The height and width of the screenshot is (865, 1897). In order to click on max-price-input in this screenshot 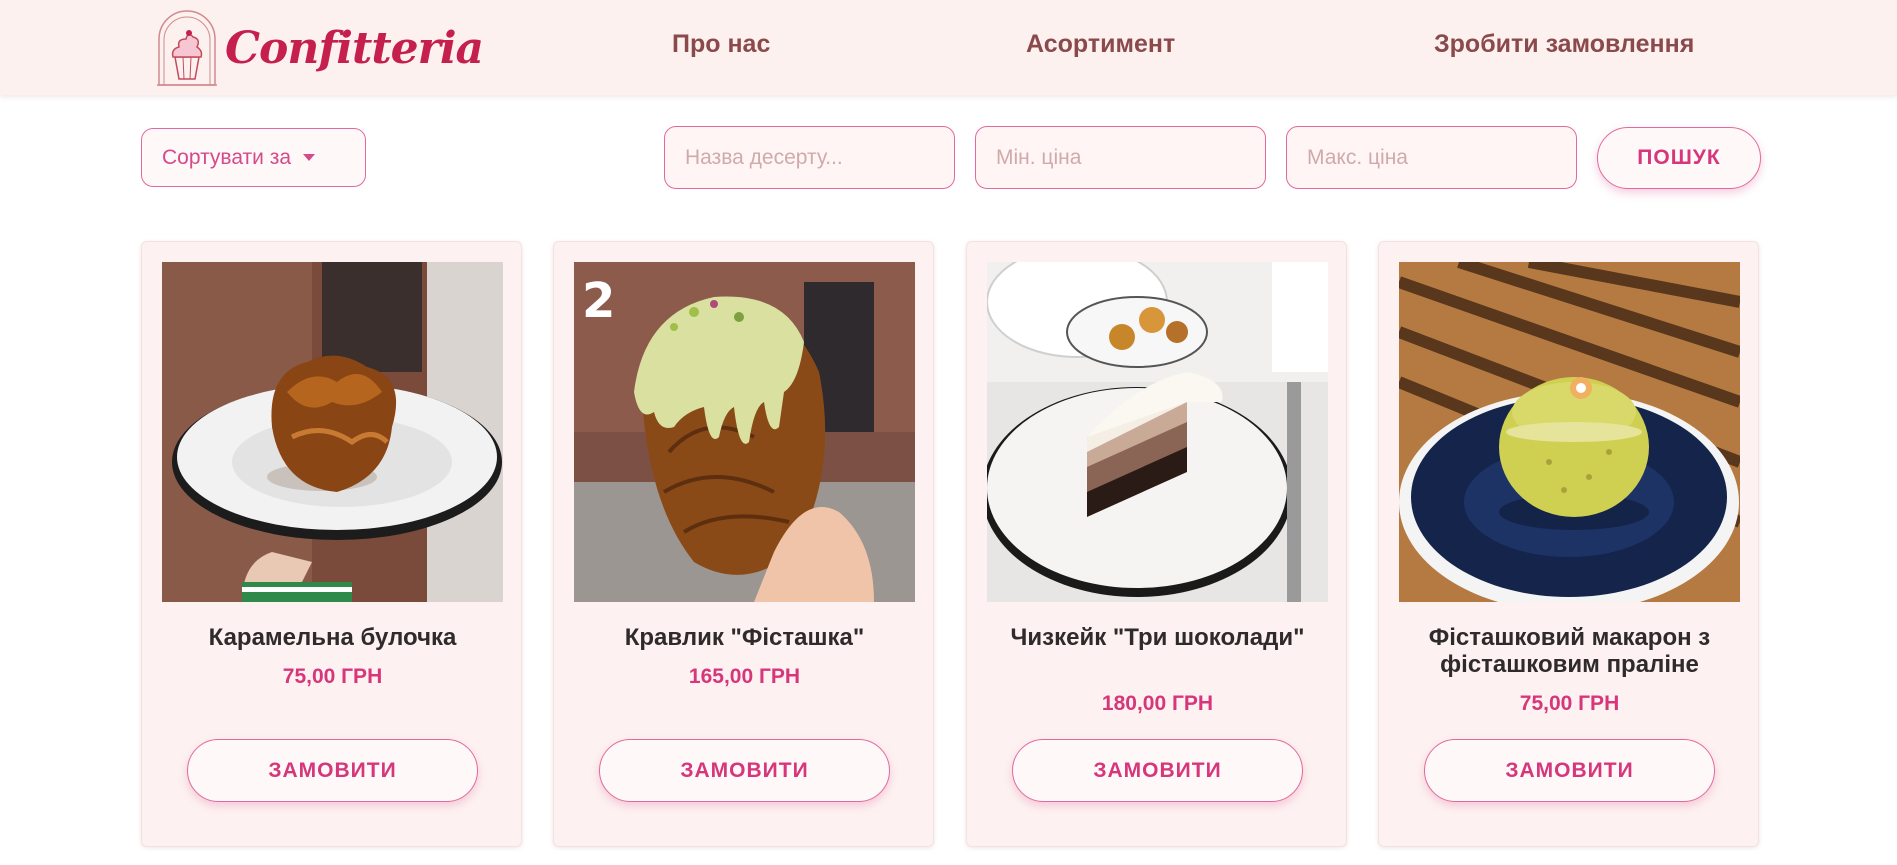, I will do `click(1431, 157)`.